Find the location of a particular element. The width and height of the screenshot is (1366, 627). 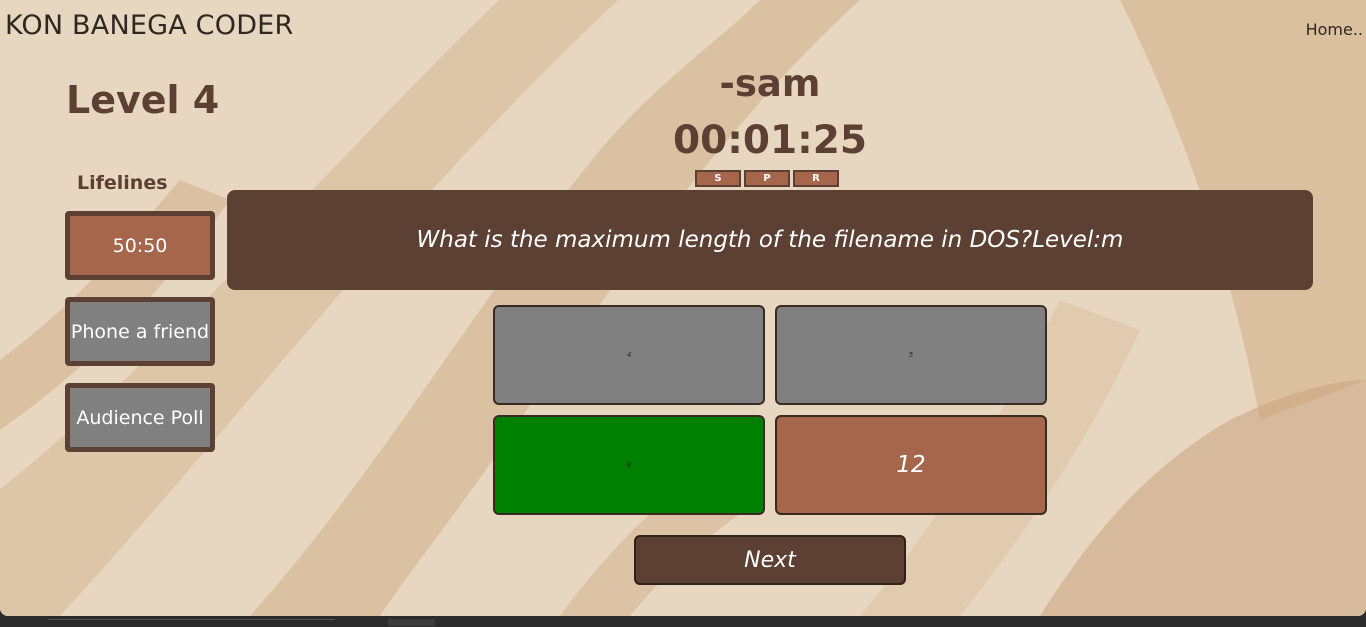

home-link: Home.. is located at coordinates (1334, 29).